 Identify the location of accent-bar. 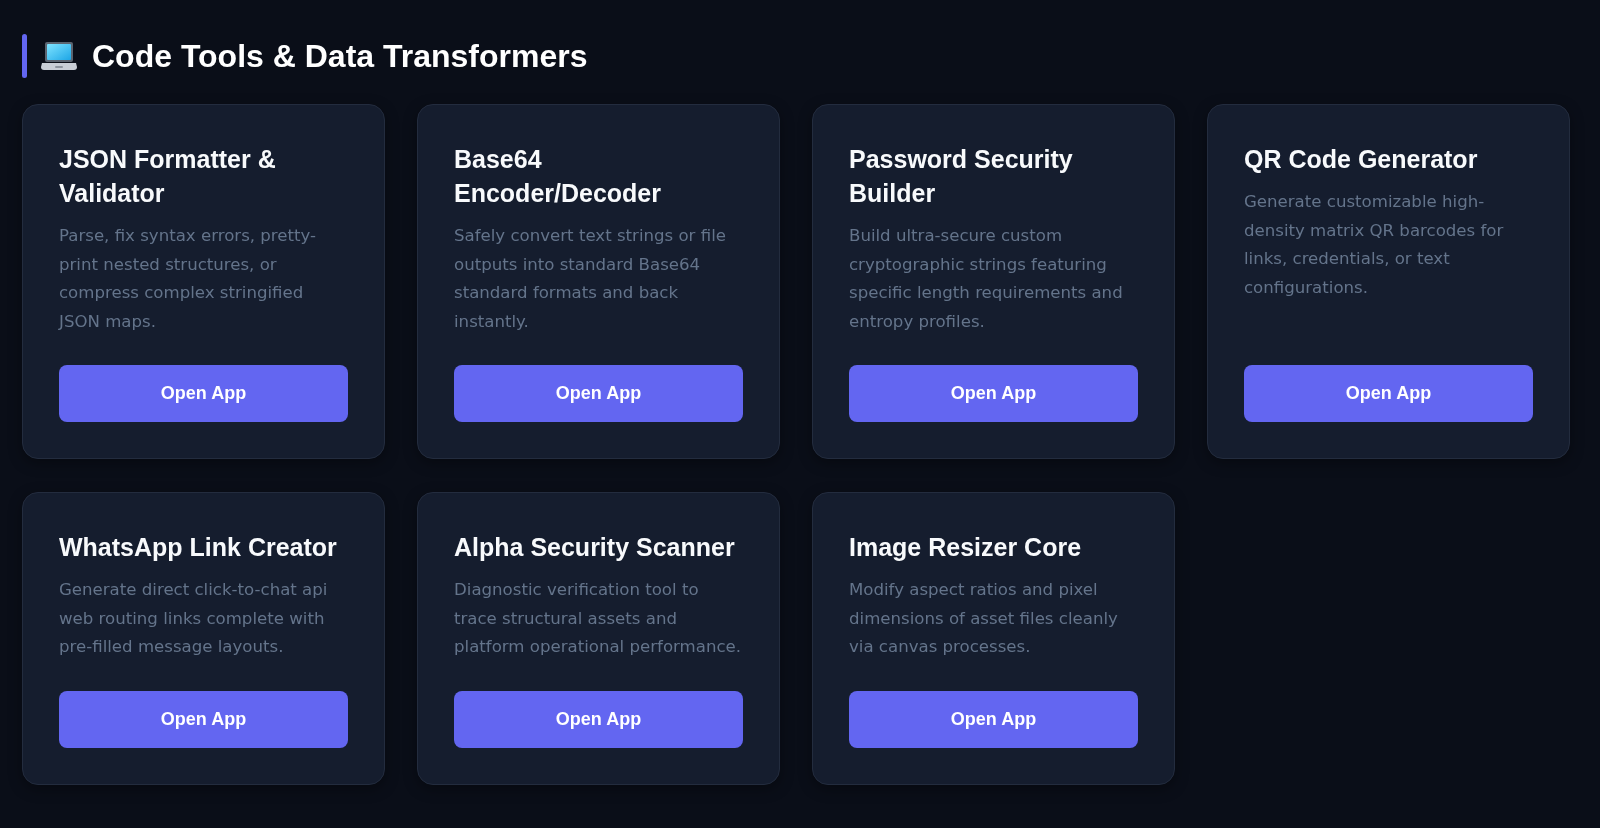
(24, 56).